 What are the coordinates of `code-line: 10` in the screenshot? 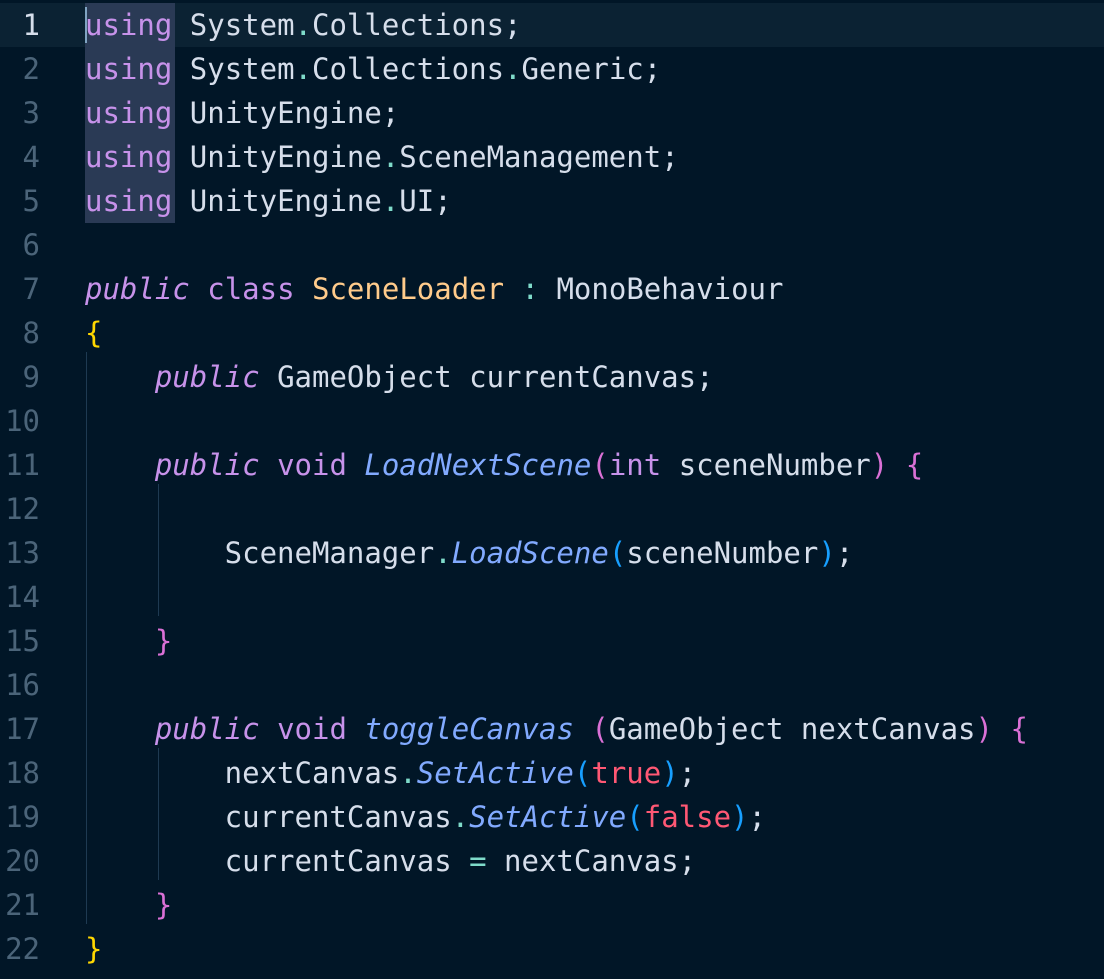 It's located at (552, 421).